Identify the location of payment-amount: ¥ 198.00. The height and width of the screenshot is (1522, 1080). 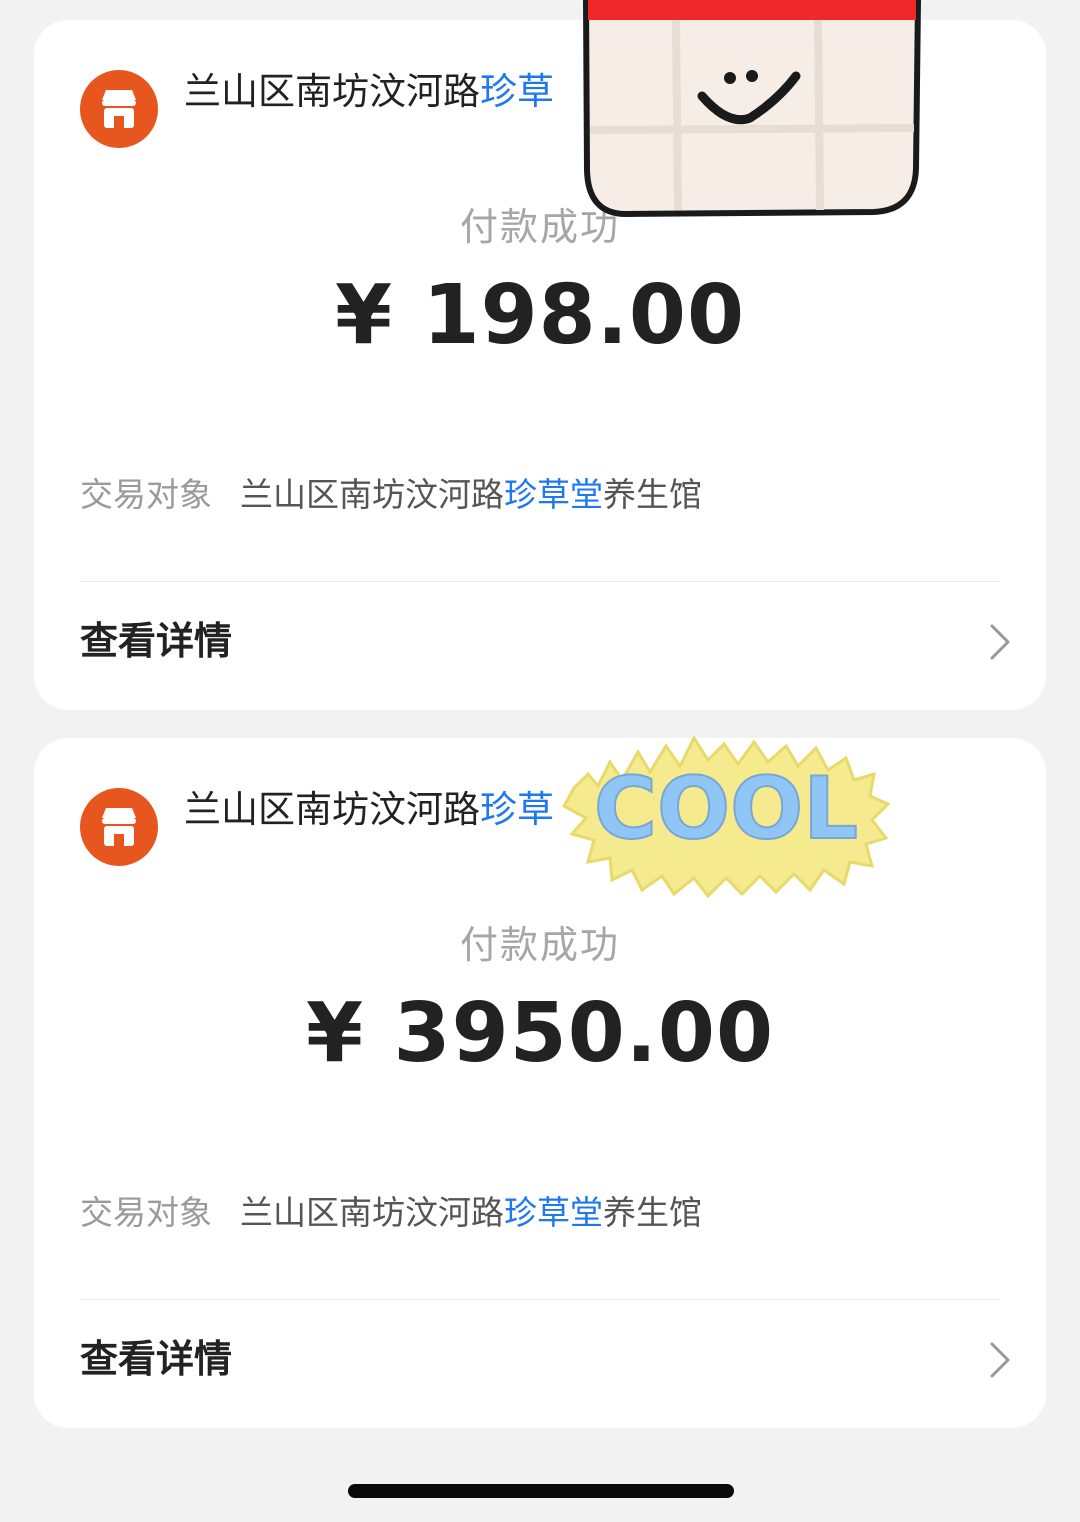
(540, 315).